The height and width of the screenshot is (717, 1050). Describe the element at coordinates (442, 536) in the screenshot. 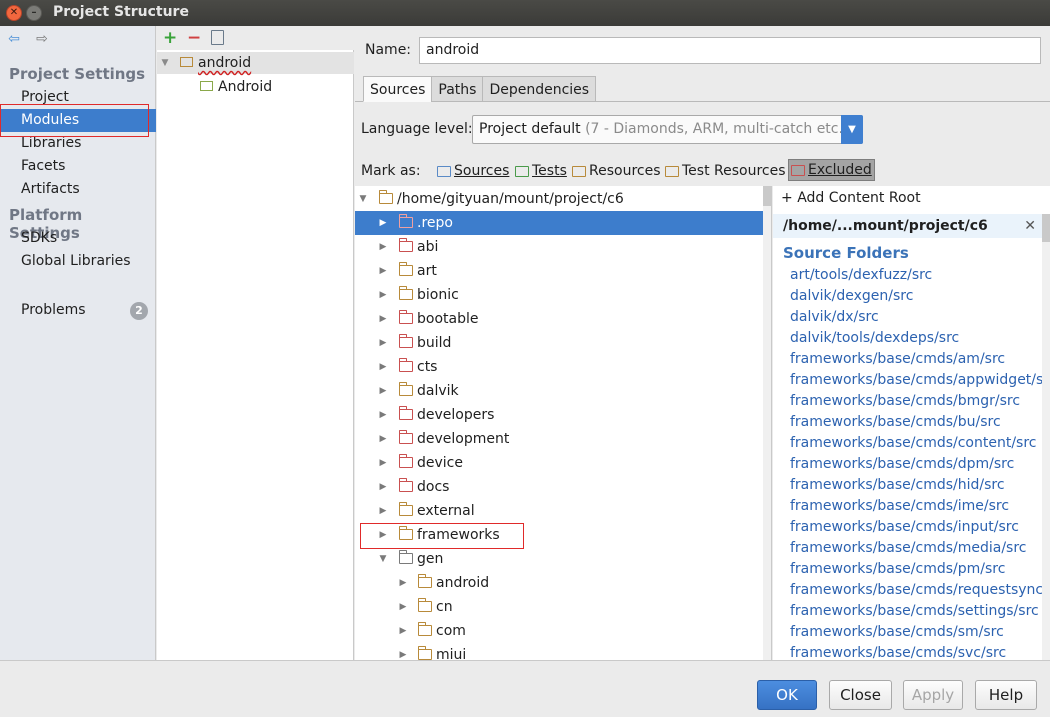

I see `frameworks-highlight-box` at that location.